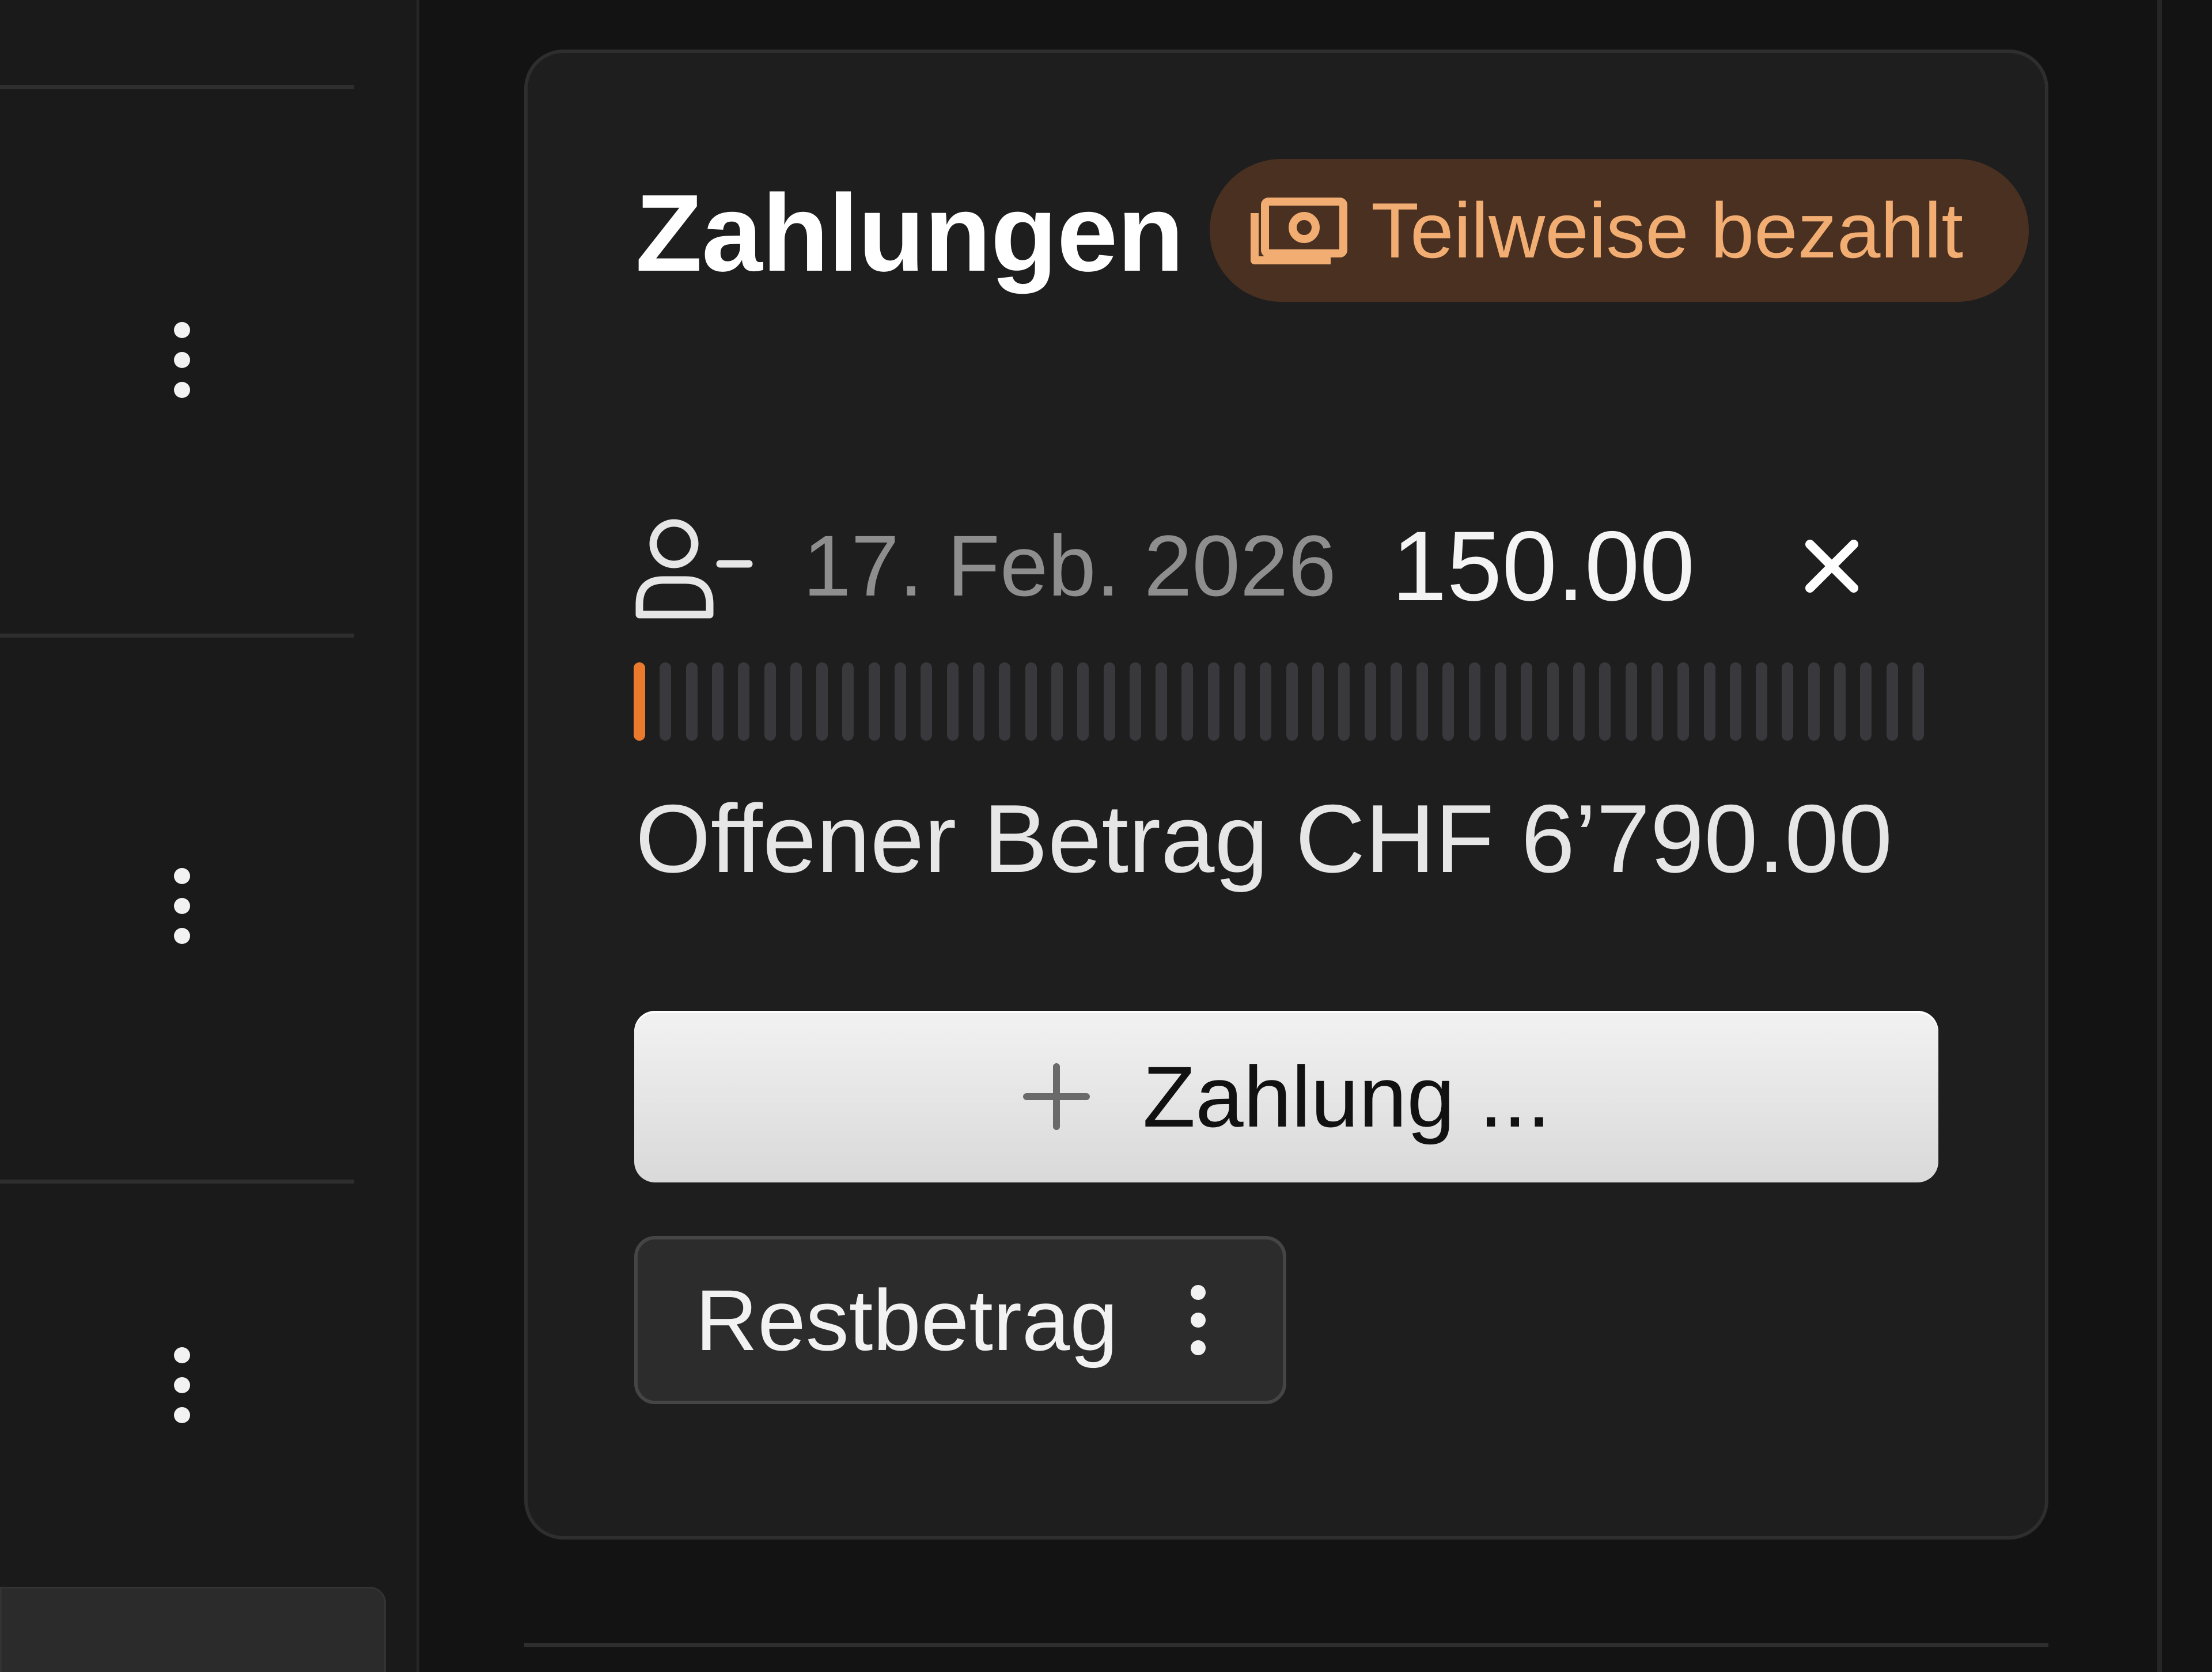 The height and width of the screenshot is (1672, 2212). I want to click on payment-progress-bar, so click(1279, 701).